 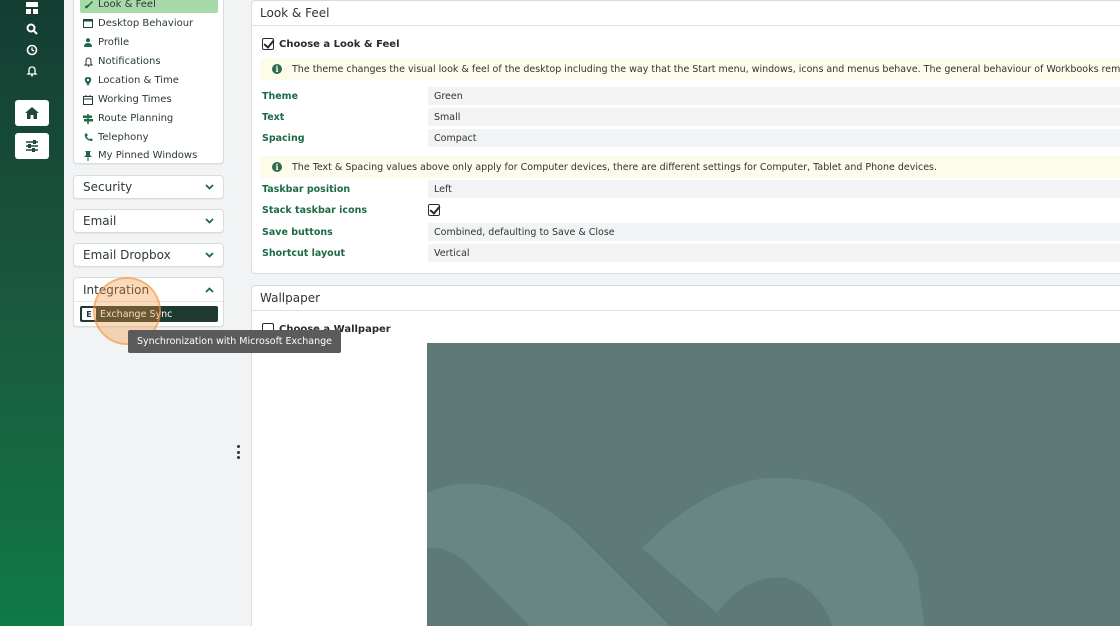 I want to click on section-label: Email, so click(x=100, y=221).